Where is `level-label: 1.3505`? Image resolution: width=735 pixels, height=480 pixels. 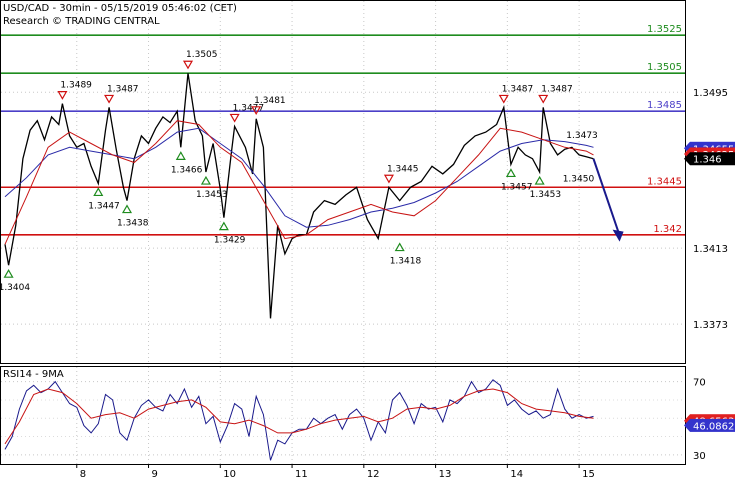
level-label: 1.3505 is located at coordinates (664, 67).